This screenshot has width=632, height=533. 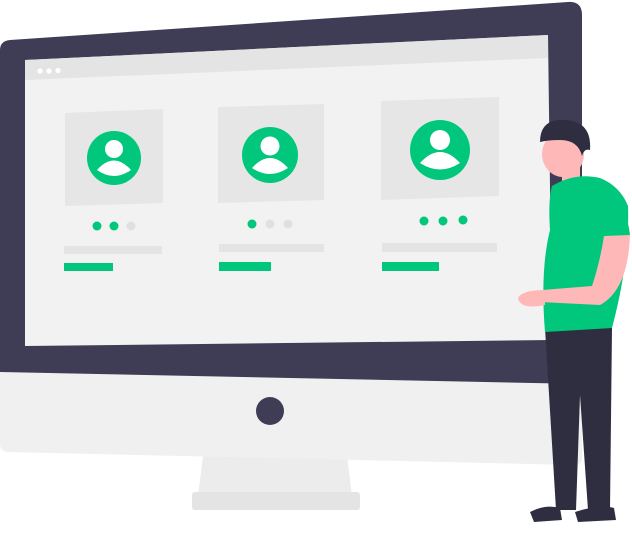 What do you see at coordinates (270, 411) in the screenshot?
I see `power-button-icon` at bounding box center [270, 411].